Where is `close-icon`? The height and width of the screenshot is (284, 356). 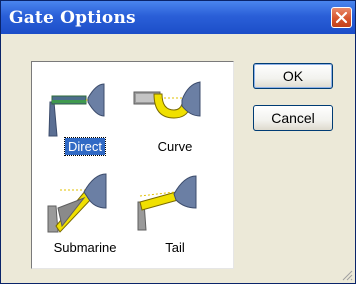
close-icon is located at coordinates (341, 17).